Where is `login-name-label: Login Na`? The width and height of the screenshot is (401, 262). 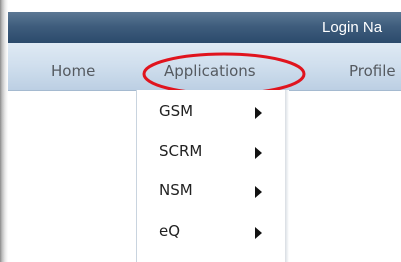
login-name-label: Login Na is located at coordinates (352, 27).